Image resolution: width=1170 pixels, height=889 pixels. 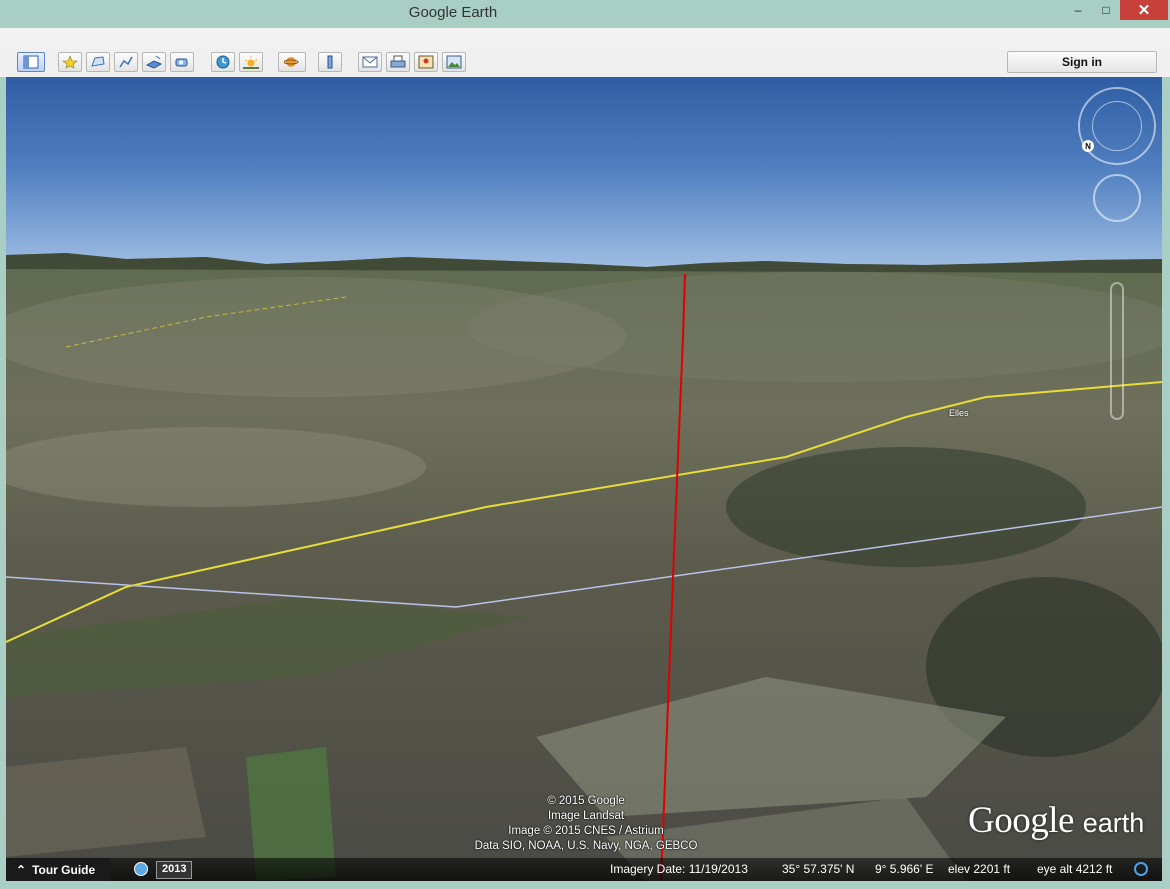 I want to click on record-tour-button, so click(x=182, y=62).